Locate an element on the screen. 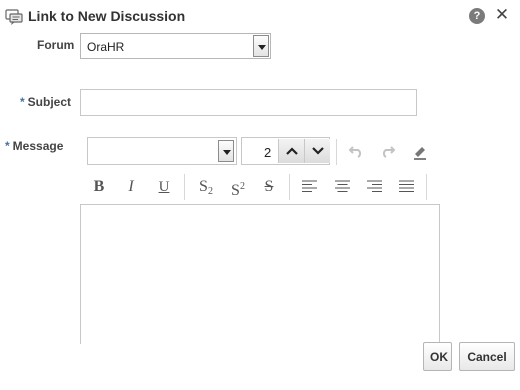 Image resolution: width=520 pixels, height=390 pixels. font-size-stepper: 2 is located at coordinates (285, 151).